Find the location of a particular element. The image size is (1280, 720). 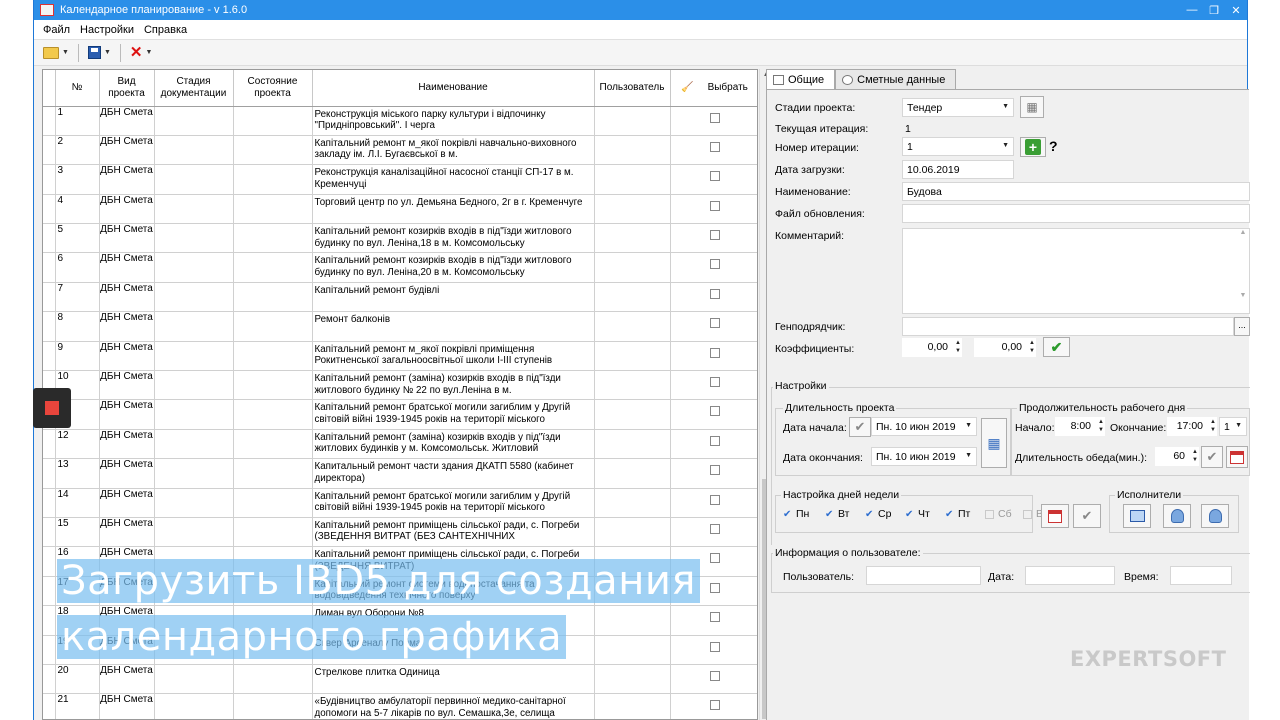

weekday-checkbox: ✔ Пт is located at coordinates (957, 514).